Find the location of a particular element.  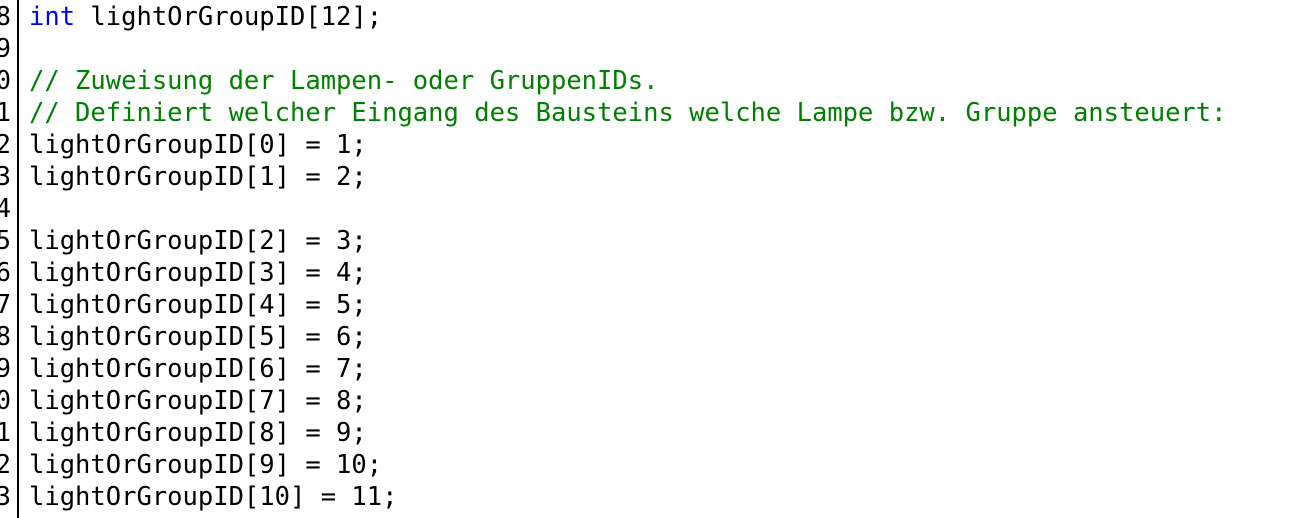

code-text: lightOrGroupID[10] = 11; is located at coordinates (213, 497).